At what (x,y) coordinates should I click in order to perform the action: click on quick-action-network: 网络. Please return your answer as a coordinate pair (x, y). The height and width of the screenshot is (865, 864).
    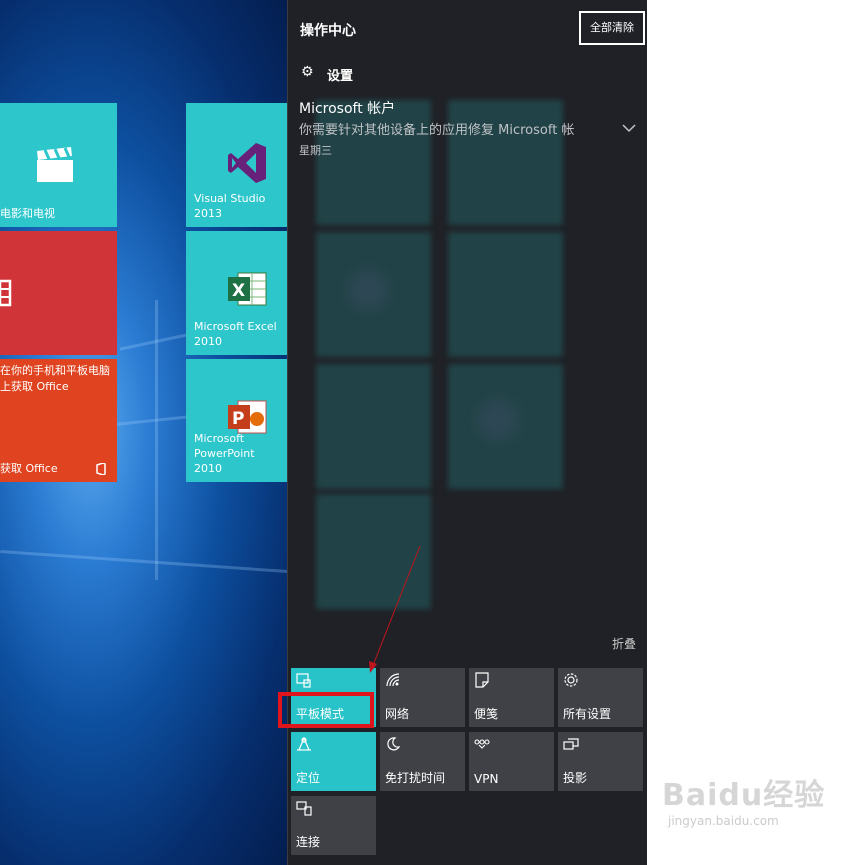
    Looking at the image, I should click on (422, 697).